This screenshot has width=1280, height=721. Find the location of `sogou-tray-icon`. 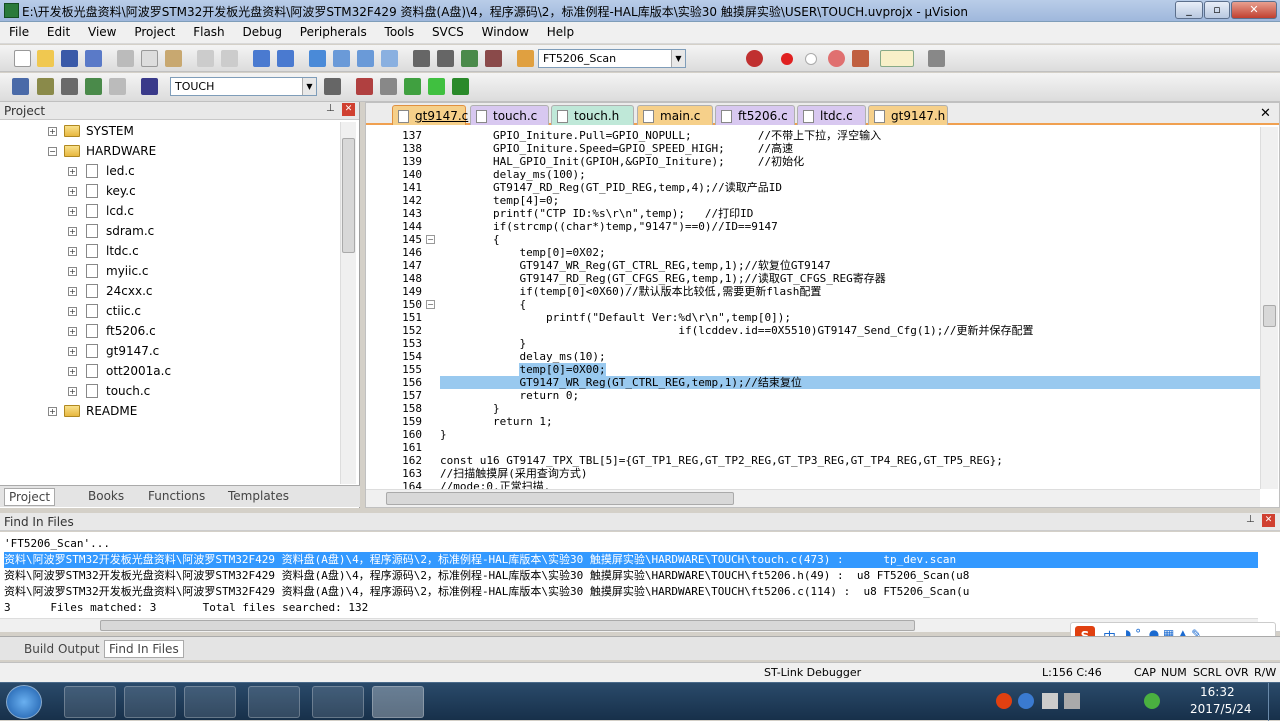

sogou-tray-icon is located at coordinates (1004, 701).